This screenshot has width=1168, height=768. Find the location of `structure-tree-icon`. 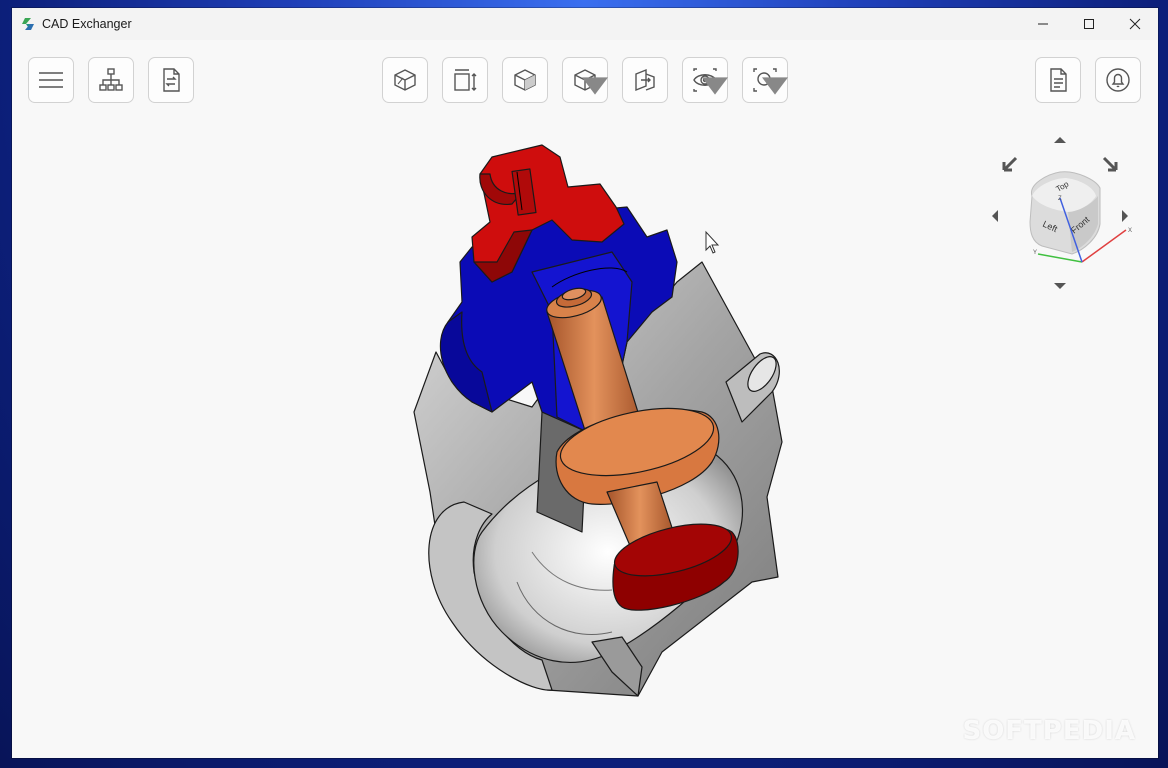

structure-tree-icon is located at coordinates (111, 79).